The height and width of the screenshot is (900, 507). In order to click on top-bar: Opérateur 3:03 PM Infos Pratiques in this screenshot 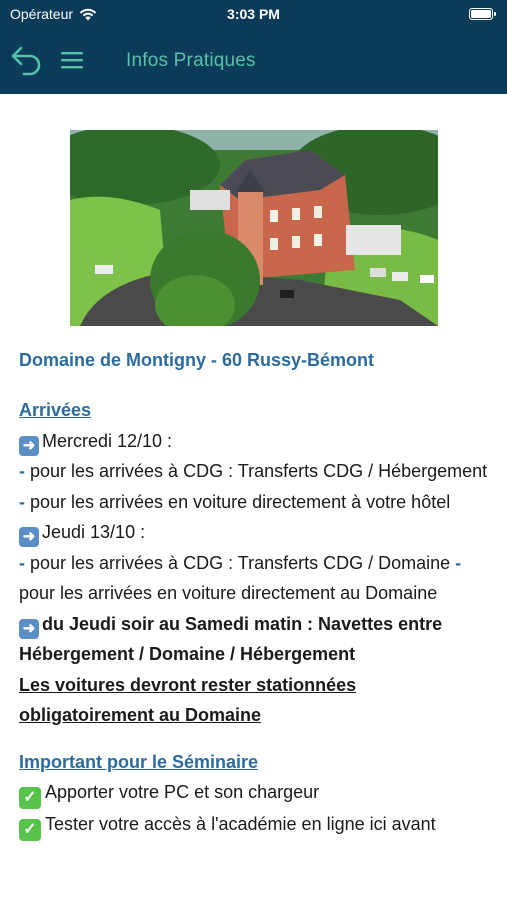, I will do `click(253, 47)`.